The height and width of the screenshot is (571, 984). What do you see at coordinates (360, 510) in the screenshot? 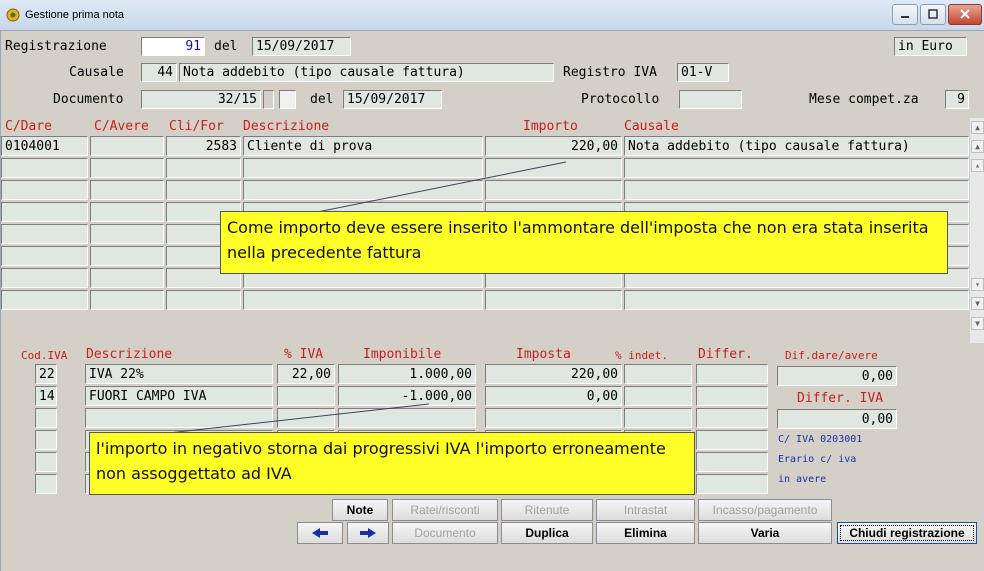
I see `note-button: Note` at bounding box center [360, 510].